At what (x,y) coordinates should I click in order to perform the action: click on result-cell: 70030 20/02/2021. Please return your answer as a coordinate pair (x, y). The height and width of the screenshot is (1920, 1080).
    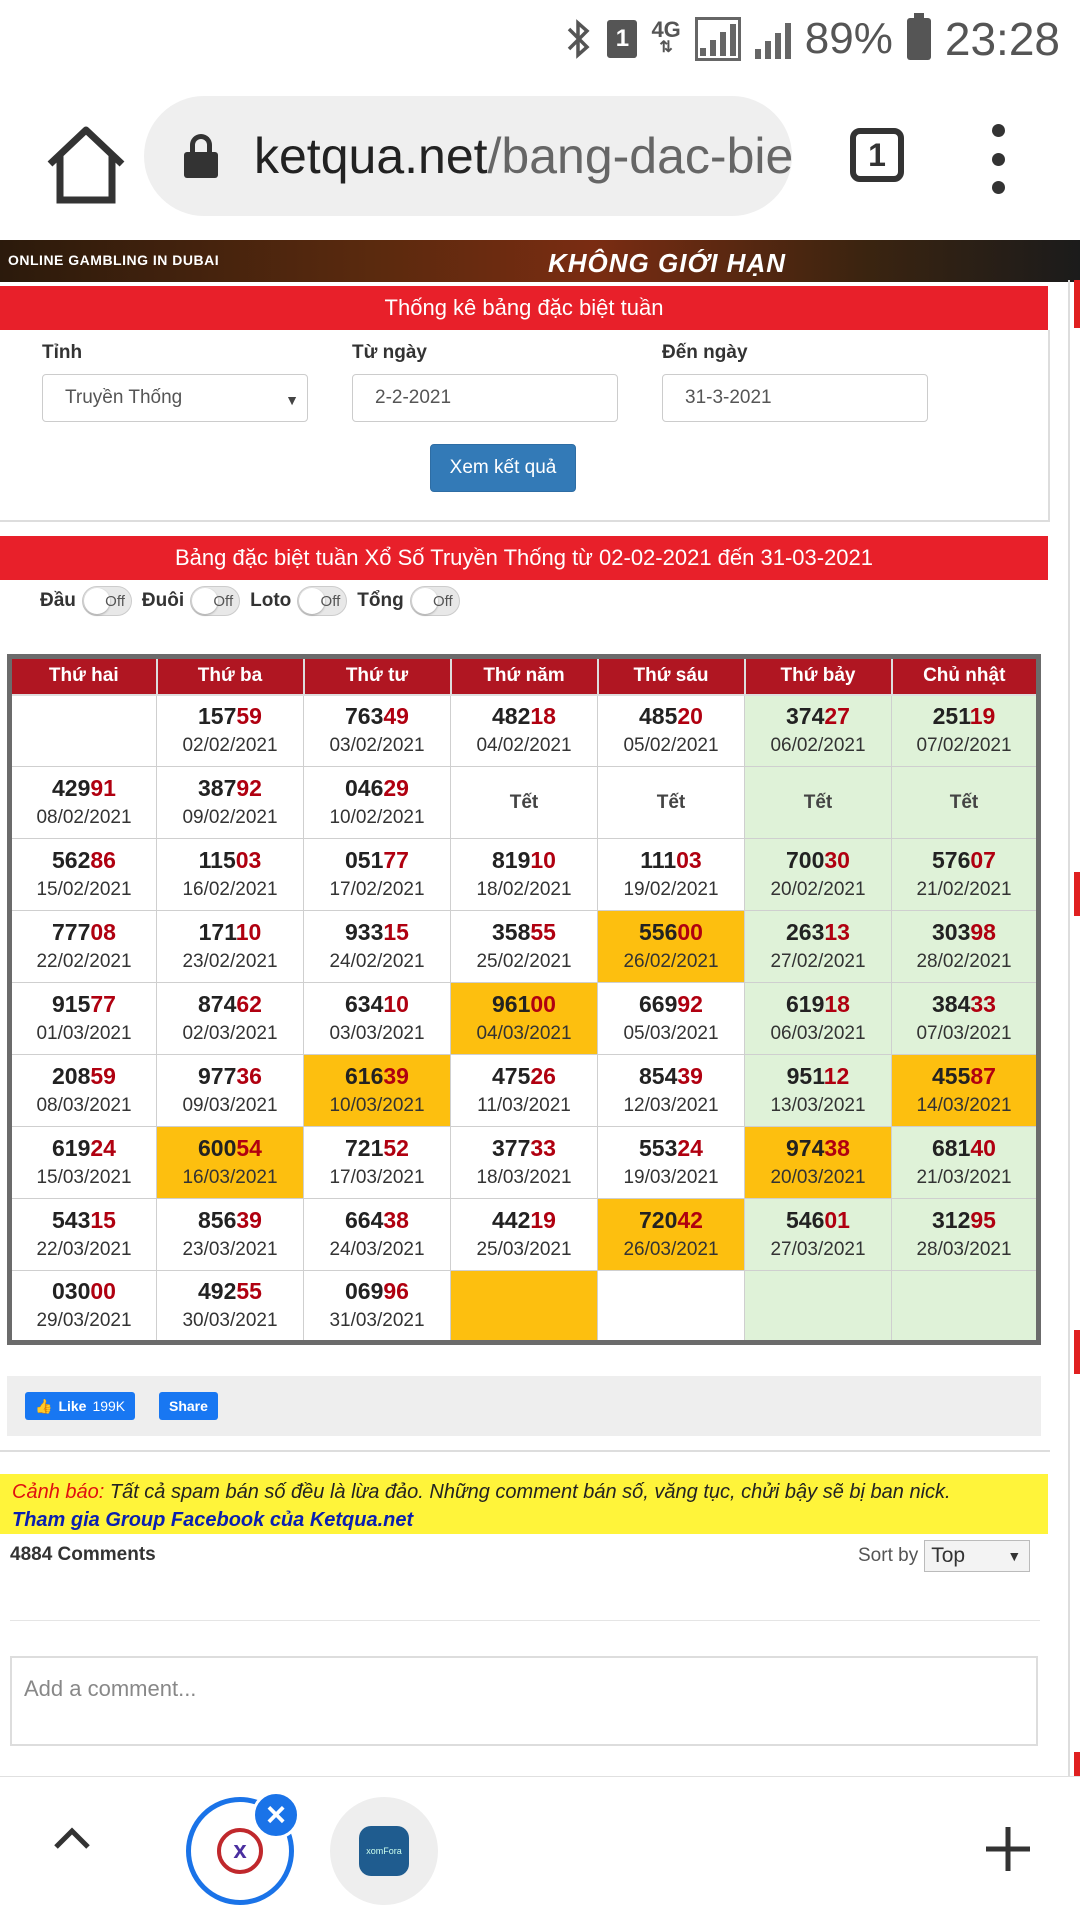
    Looking at the image, I should click on (818, 874).